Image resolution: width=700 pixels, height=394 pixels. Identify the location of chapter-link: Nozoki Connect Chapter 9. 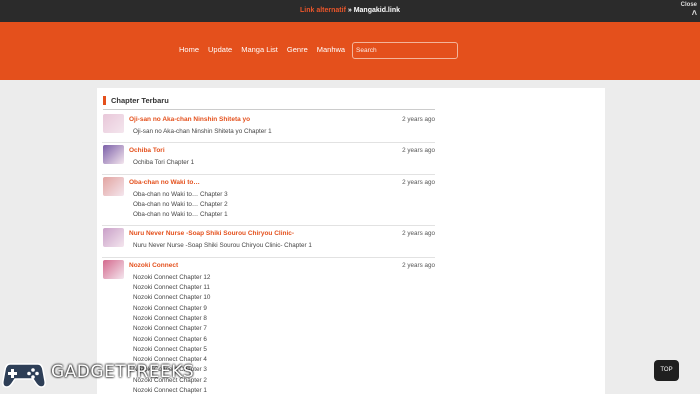
(171, 309).